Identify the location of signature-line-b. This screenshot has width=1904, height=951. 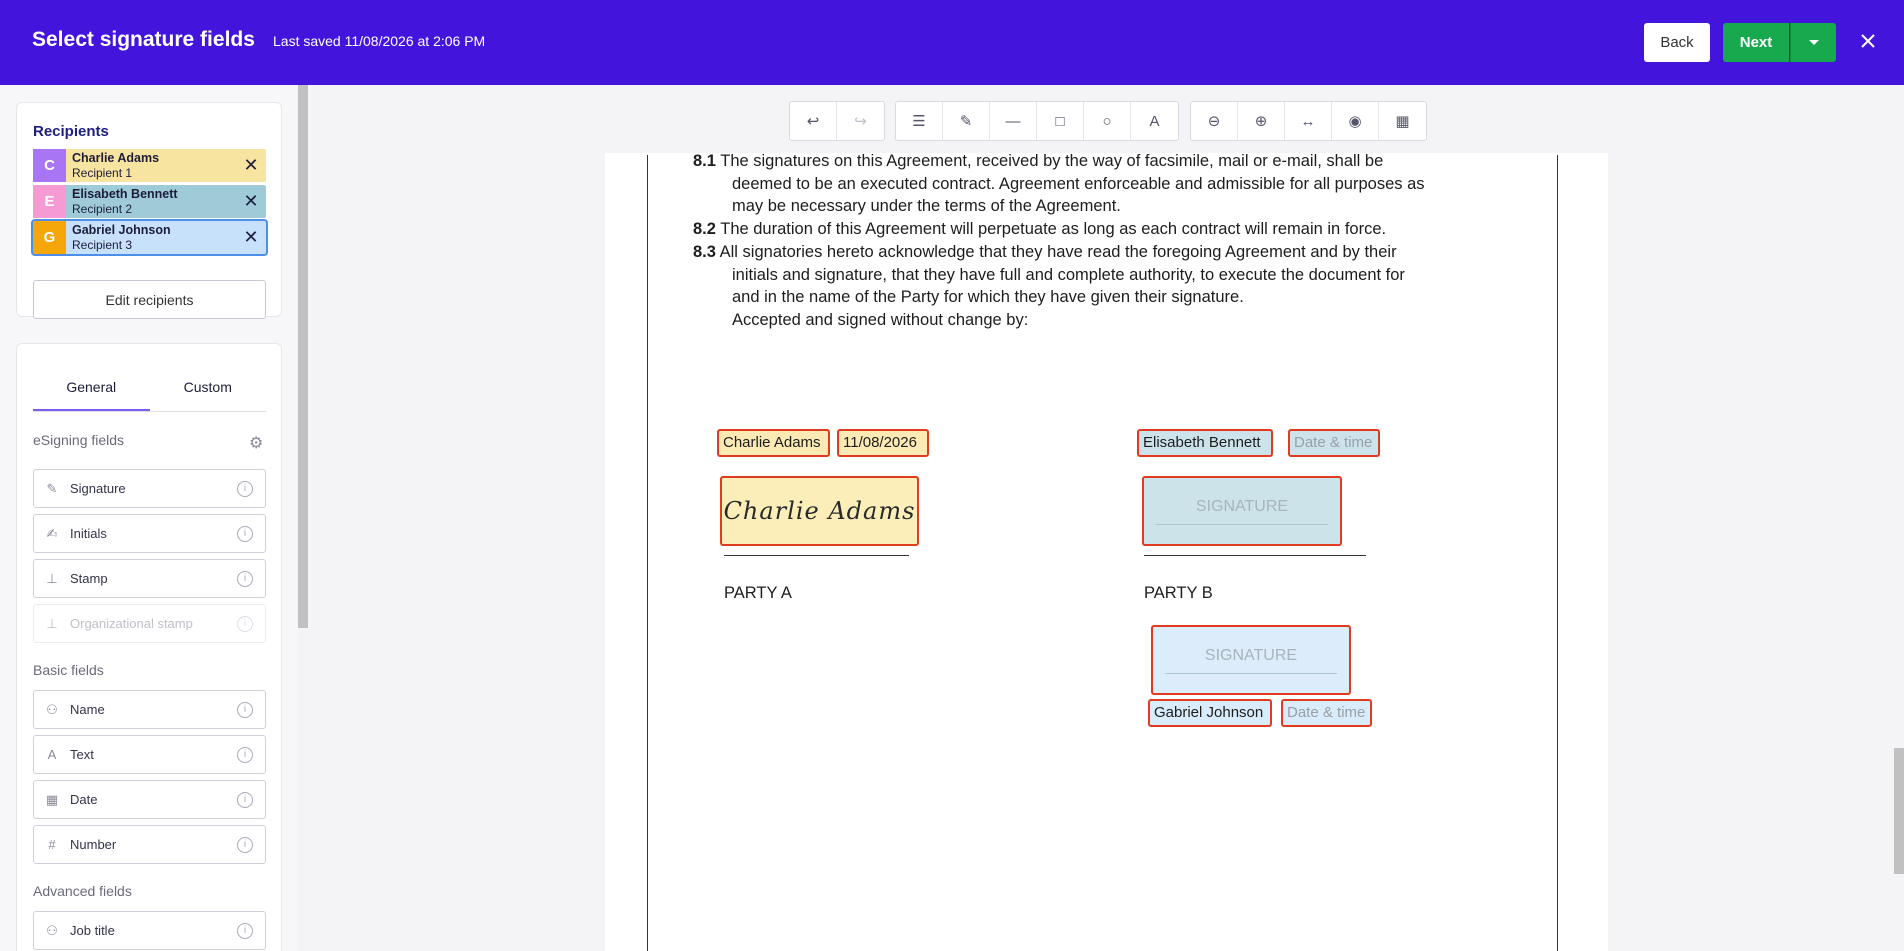
(1255, 555).